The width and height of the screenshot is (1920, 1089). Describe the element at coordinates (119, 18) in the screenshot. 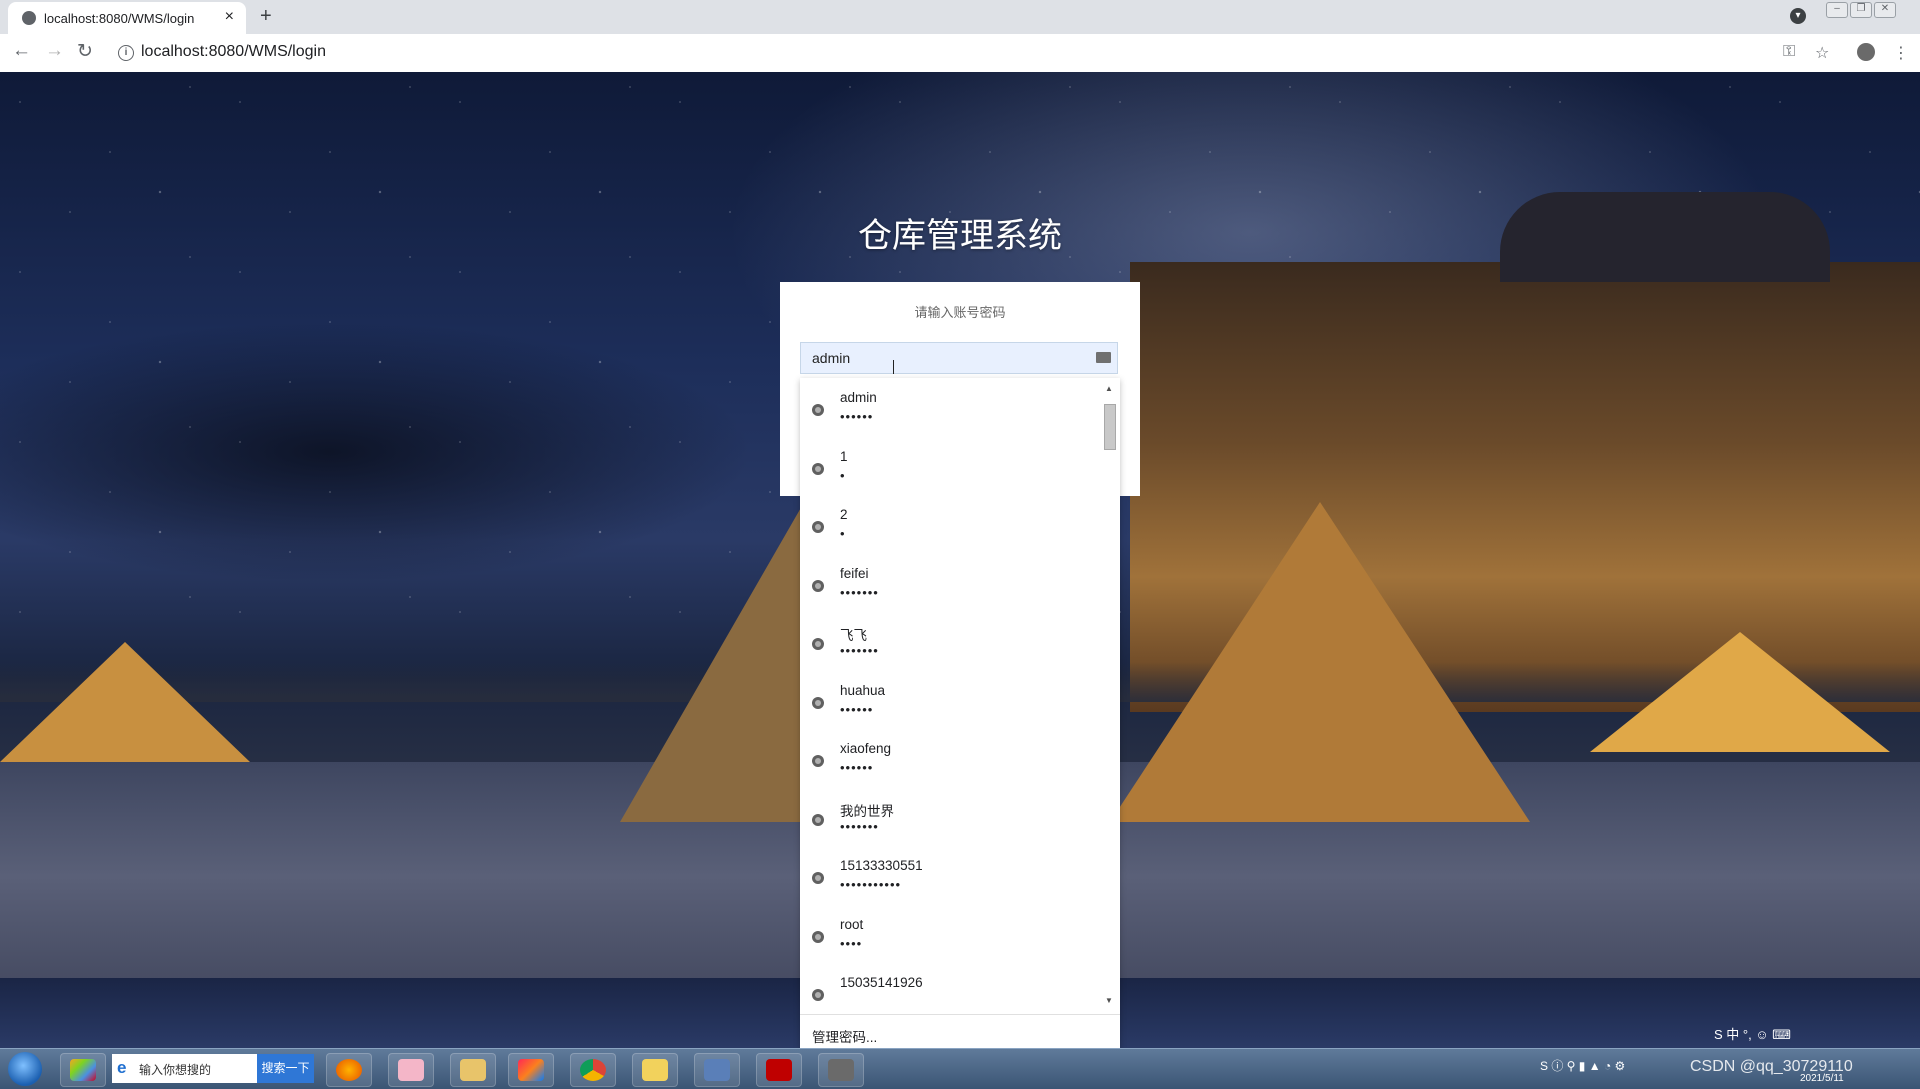

I see `tab-title: localhost:8080/WMS/login` at that location.